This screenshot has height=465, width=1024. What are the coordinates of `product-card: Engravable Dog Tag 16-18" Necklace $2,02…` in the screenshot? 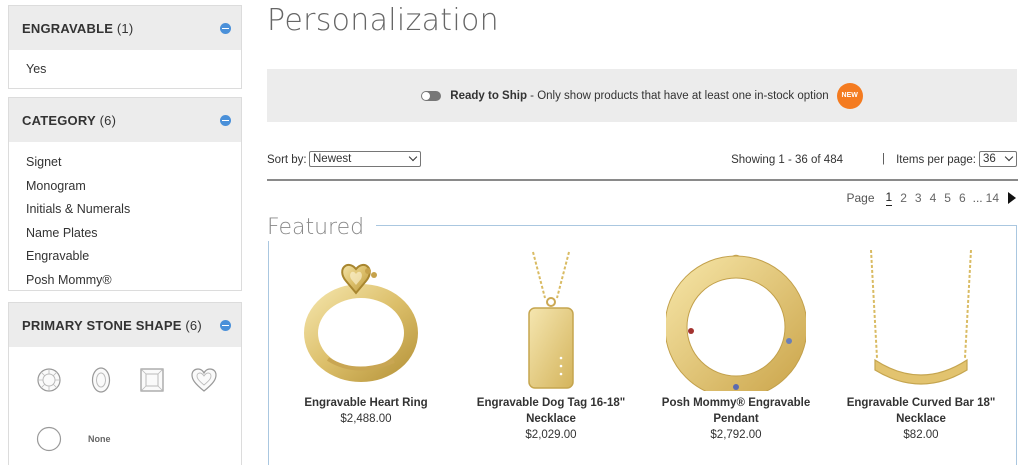 It's located at (551, 345).